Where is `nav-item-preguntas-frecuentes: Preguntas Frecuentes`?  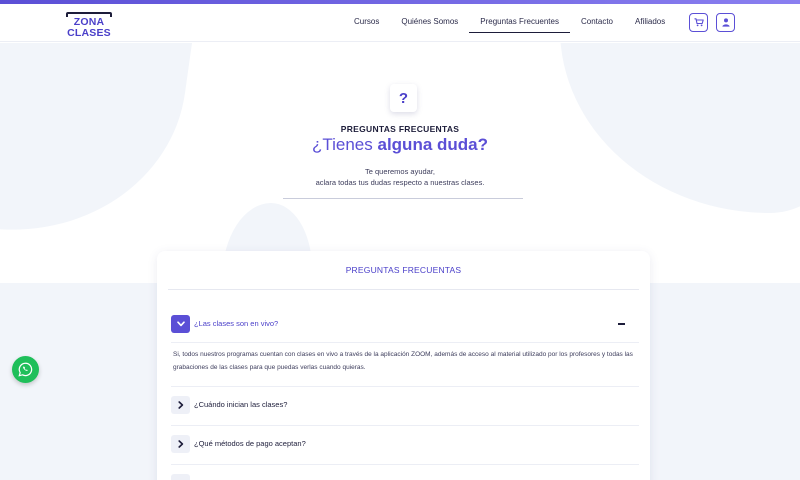 nav-item-preguntas-frecuentes: Preguntas Frecuentes is located at coordinates (519, 23).